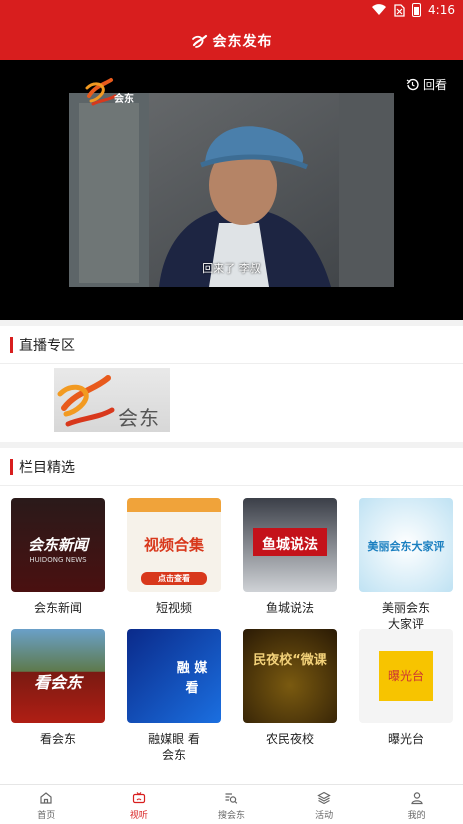 The image size is (463, 824). I want to click on thumb-subtitle: 点击查看, so click(174, 578).